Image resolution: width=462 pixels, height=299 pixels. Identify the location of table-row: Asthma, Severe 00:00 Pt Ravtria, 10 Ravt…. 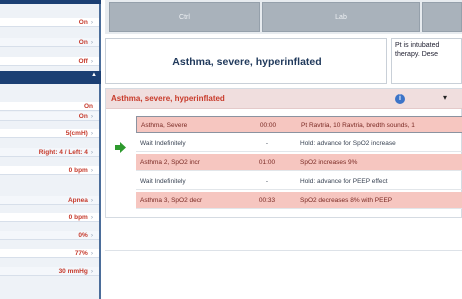
(299, 124).